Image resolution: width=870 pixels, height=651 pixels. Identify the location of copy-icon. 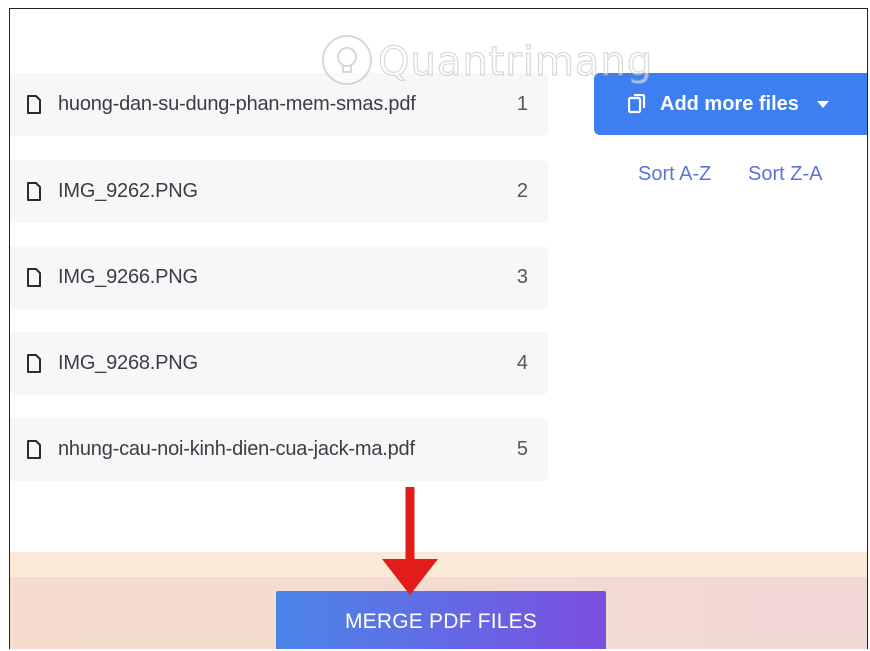
(637, 104).